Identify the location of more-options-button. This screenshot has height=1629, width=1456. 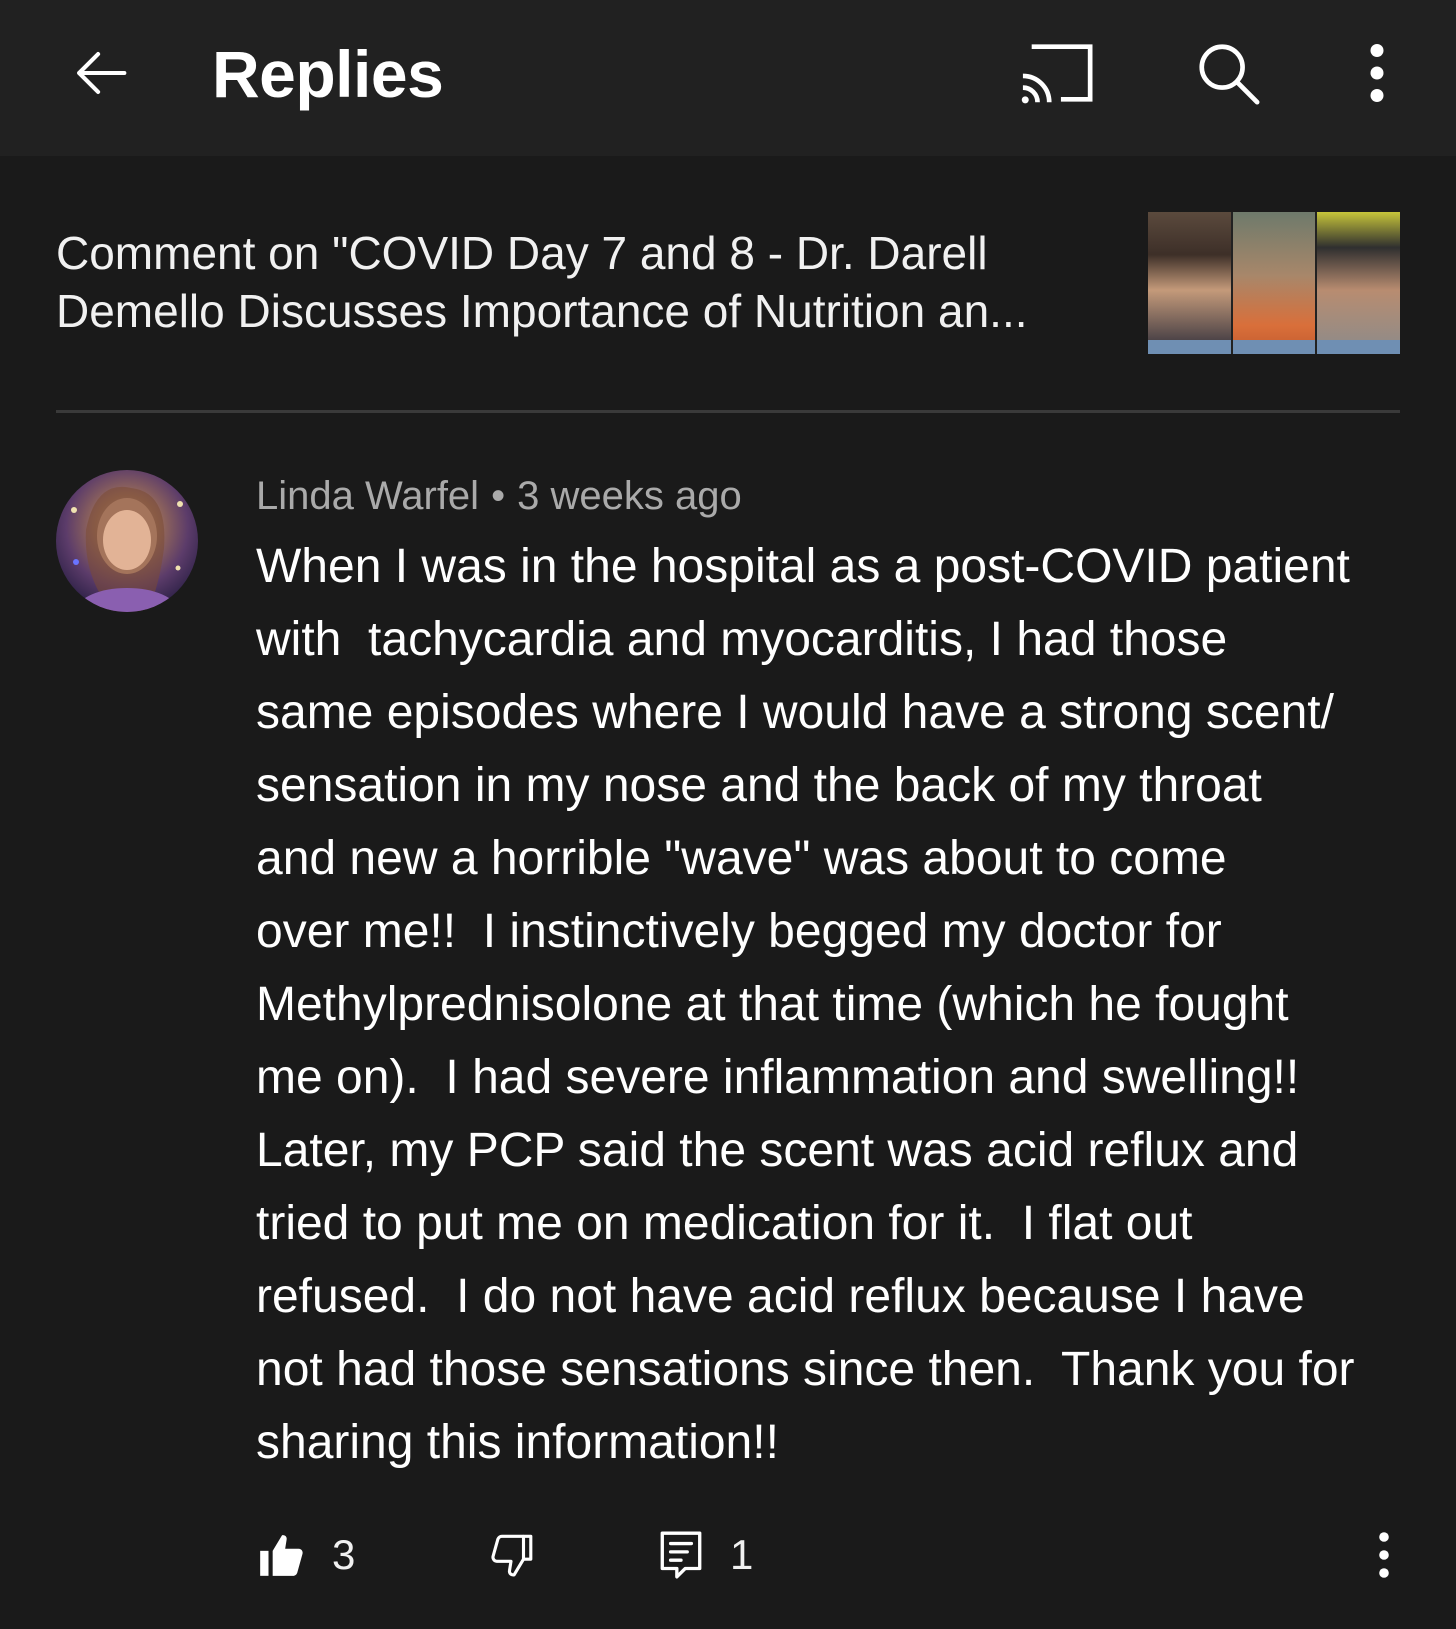
(1377, 73).